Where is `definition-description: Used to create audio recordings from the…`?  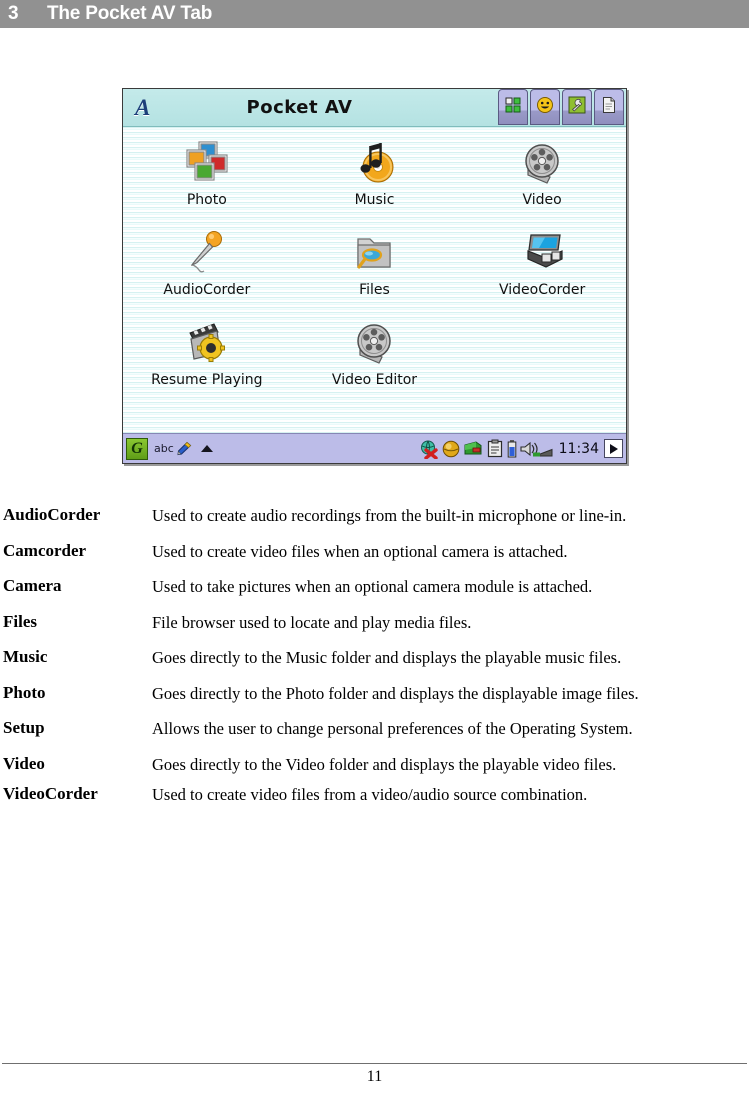 definition-description: Used to create audio recordings from the… is located at coordinates (389, 515).